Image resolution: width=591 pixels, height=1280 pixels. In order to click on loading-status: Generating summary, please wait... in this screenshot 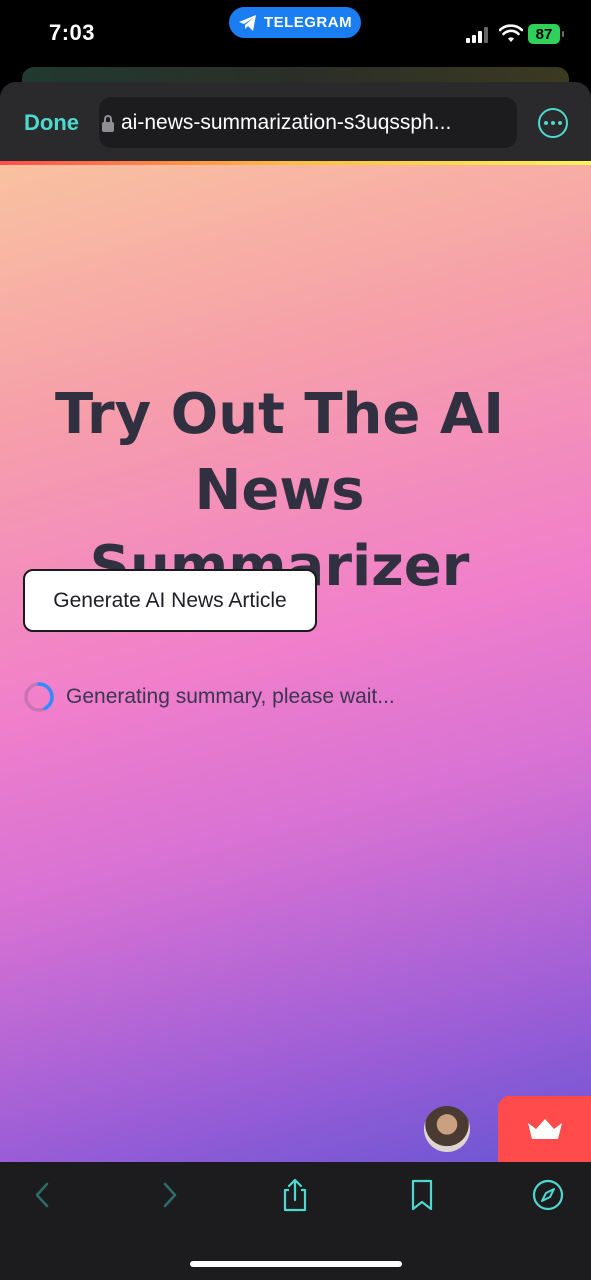, I will do `click(209, 697)`.